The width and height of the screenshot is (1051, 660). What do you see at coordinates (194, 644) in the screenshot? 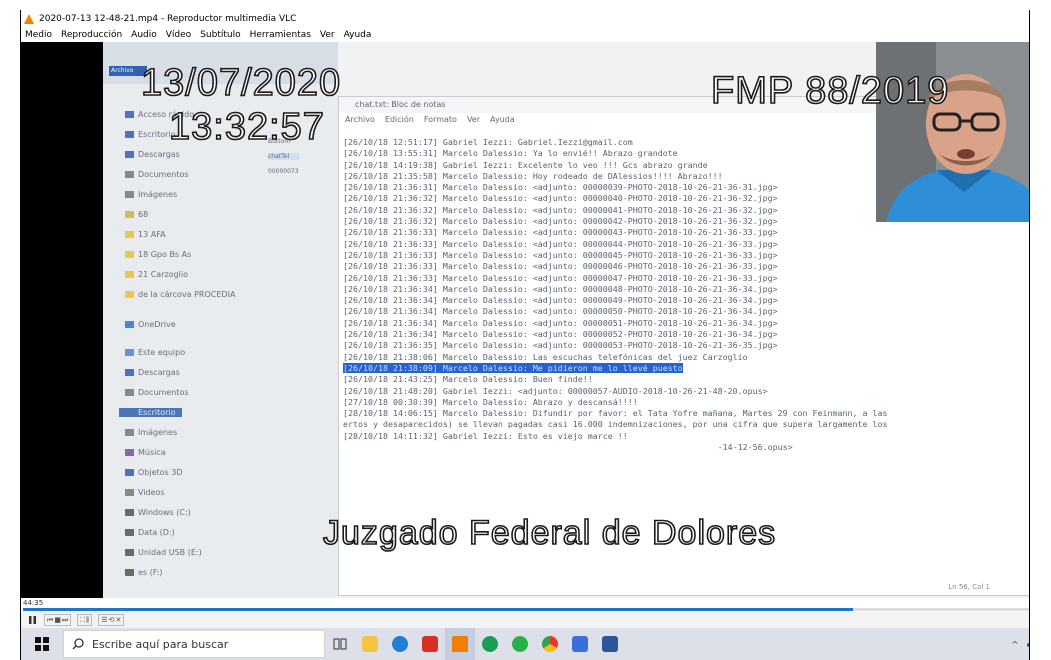
I see `taskbar-search: Escribe aquí para buscar` at bounding box center [194, 644].